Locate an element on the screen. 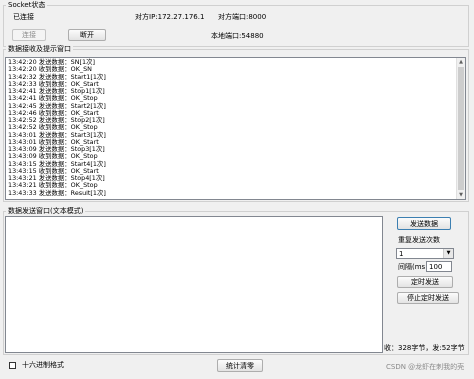 The width and height of the screenshot is (474, 379). scroll-up-icon: ▲ is located at coordinates (461, 62).